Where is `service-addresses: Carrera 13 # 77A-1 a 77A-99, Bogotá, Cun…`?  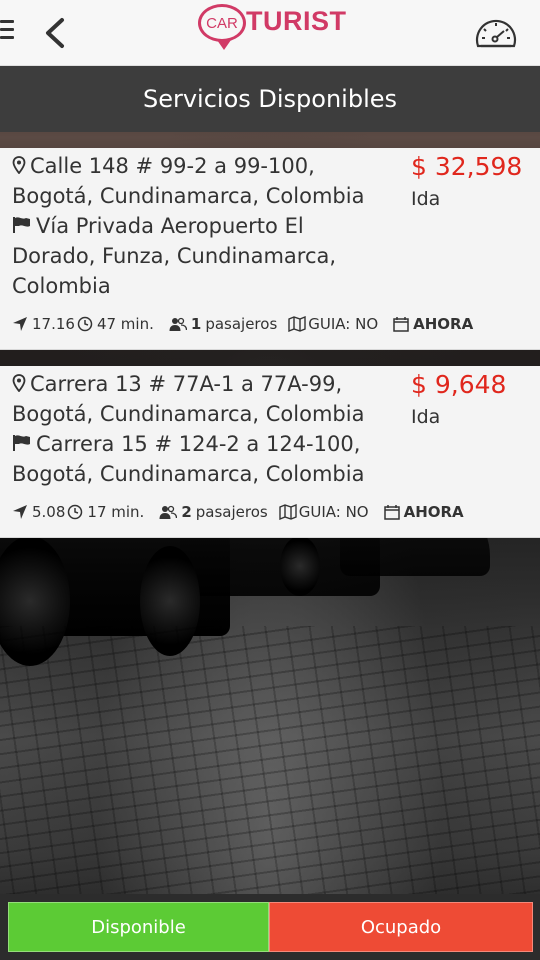
service-addresses: Carrera 13 # 77A-1 a 77A-99, Bogotá, Cun… is located at coordinates (202, 429).